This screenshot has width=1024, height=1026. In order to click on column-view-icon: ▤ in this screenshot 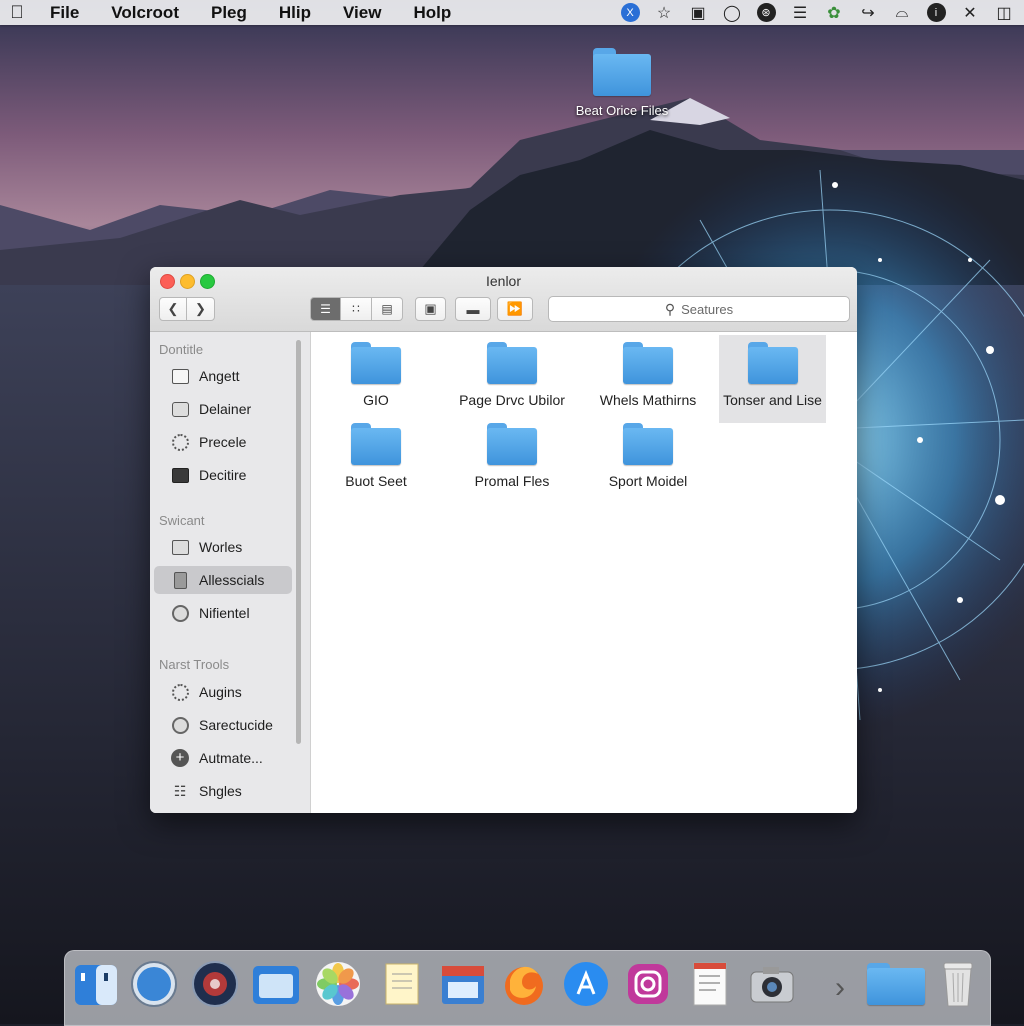, I will do `click(387, 309)`.